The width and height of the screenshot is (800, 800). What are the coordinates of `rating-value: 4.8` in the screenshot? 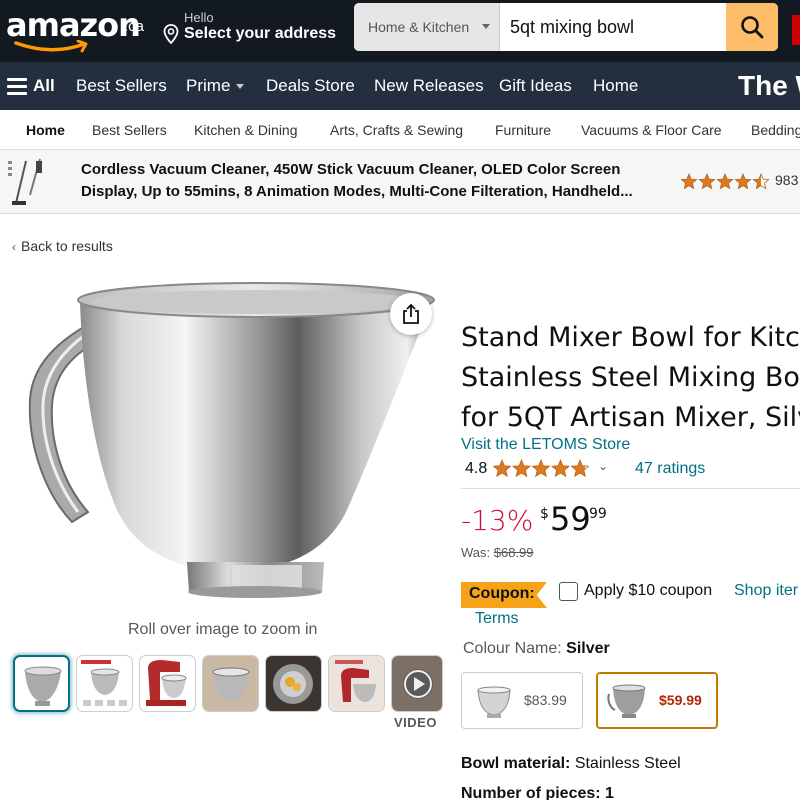 It's located at (476, 468).